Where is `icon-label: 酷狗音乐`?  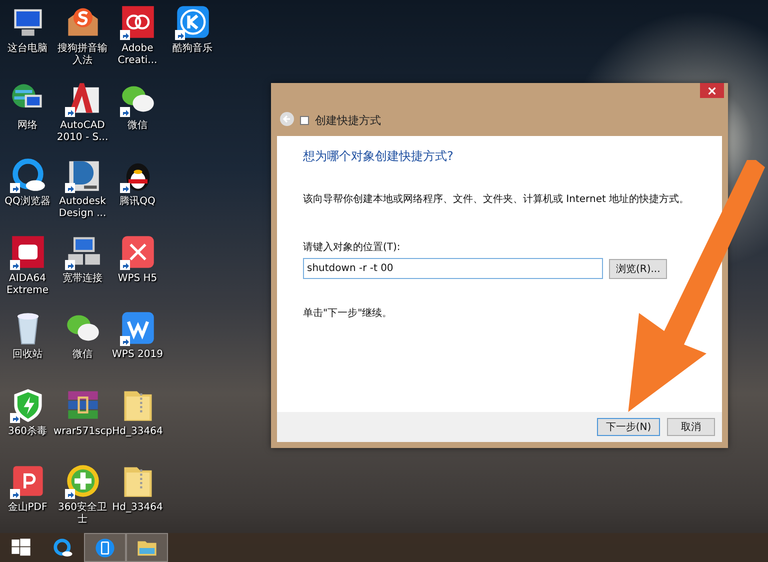 icon-label: 酷狗音乐 is located at coordinates (193, 49).